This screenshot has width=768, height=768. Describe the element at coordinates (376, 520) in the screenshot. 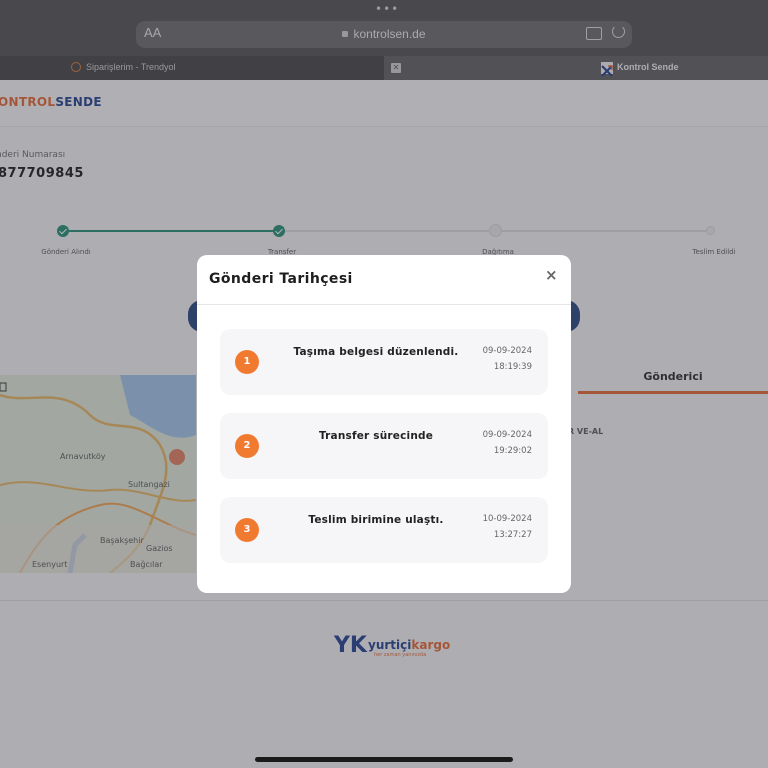

I see `event-title: Teslim birimine ulaştı.` at that location.